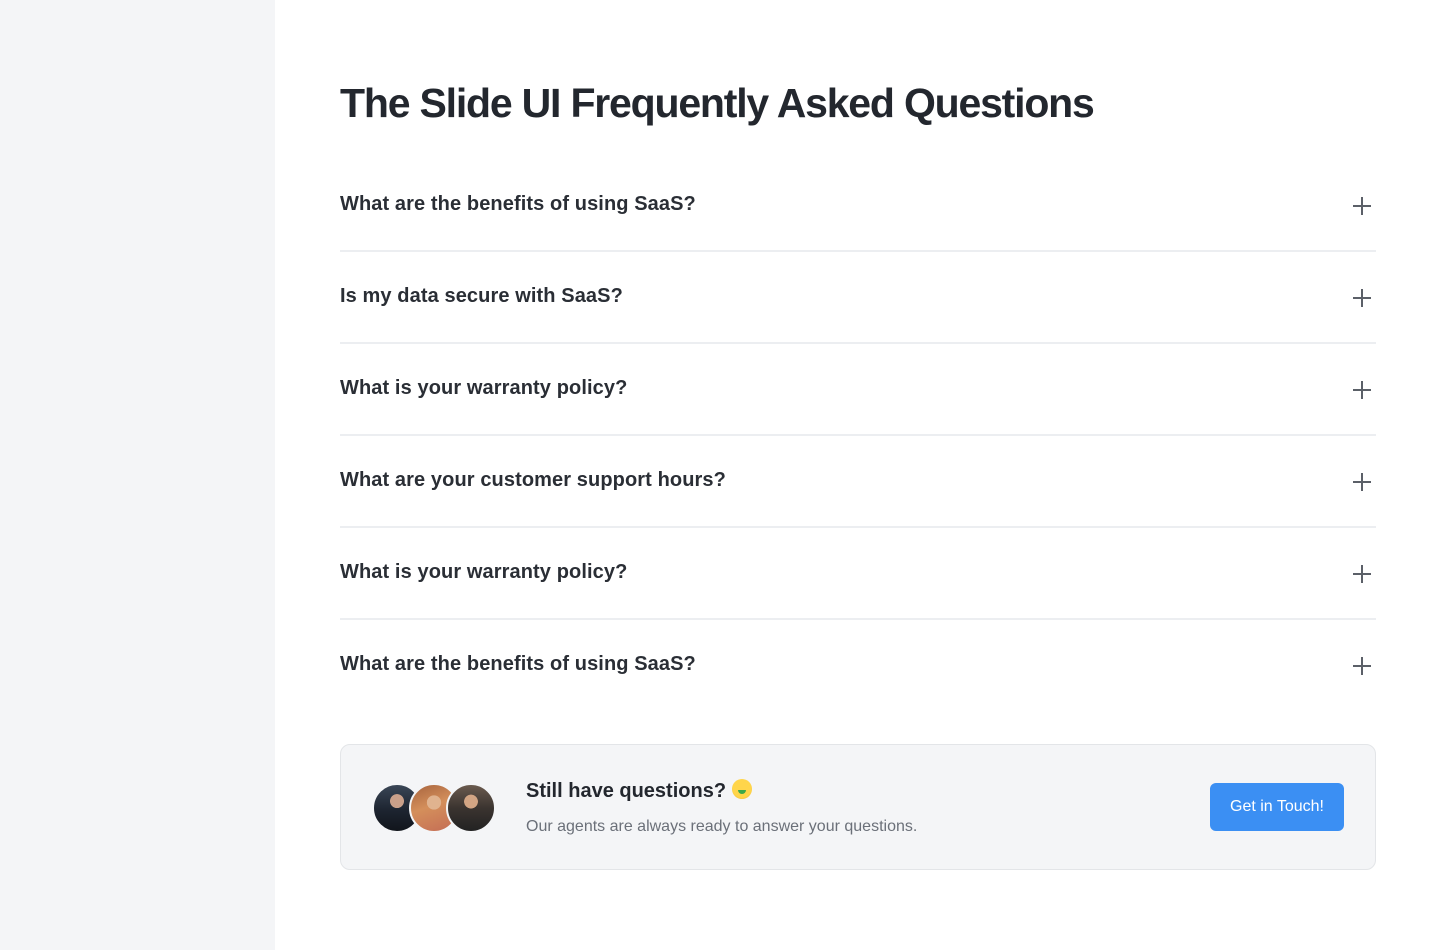  What do you see at coordinates (626, 791) in the screenshot?
I see `contact-card-title-text: Still have questions?` at bounding box center [626, 791].